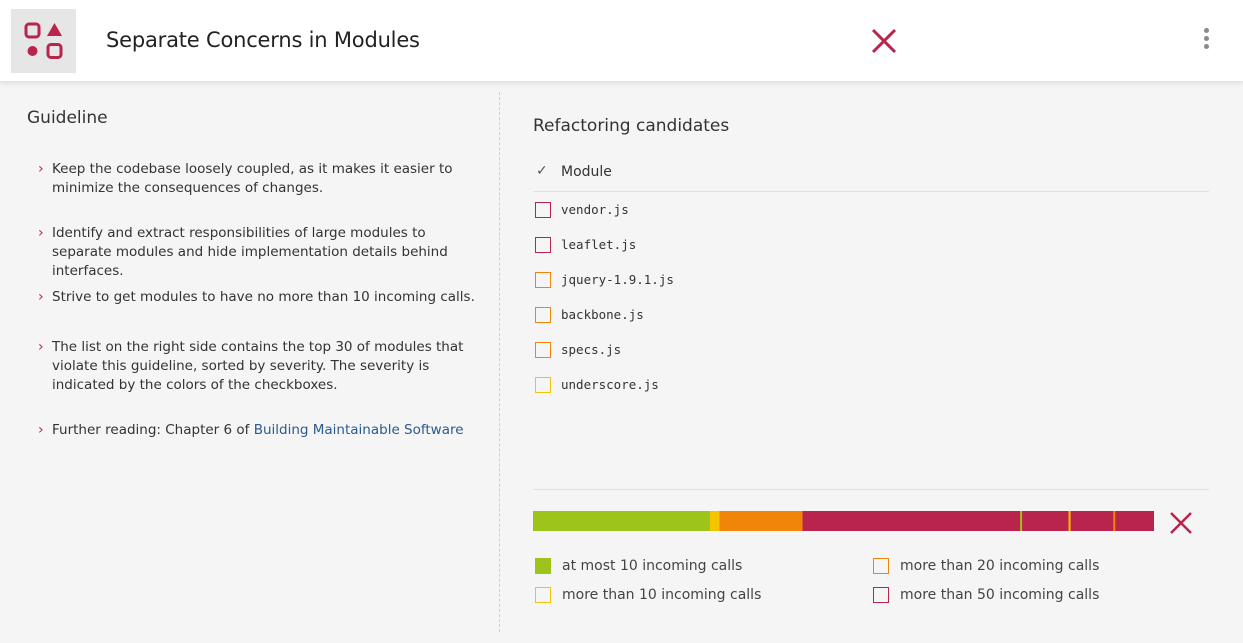  Describe the element at coordinates (499, 362) in the screenshot. I see `panel-divider` at that location.